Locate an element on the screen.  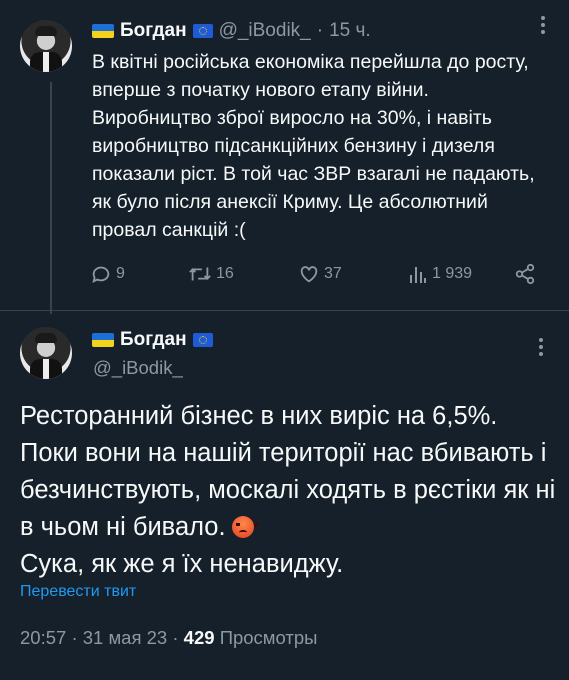
translate-link: Перевести твит is located at coordinates (78, 592).